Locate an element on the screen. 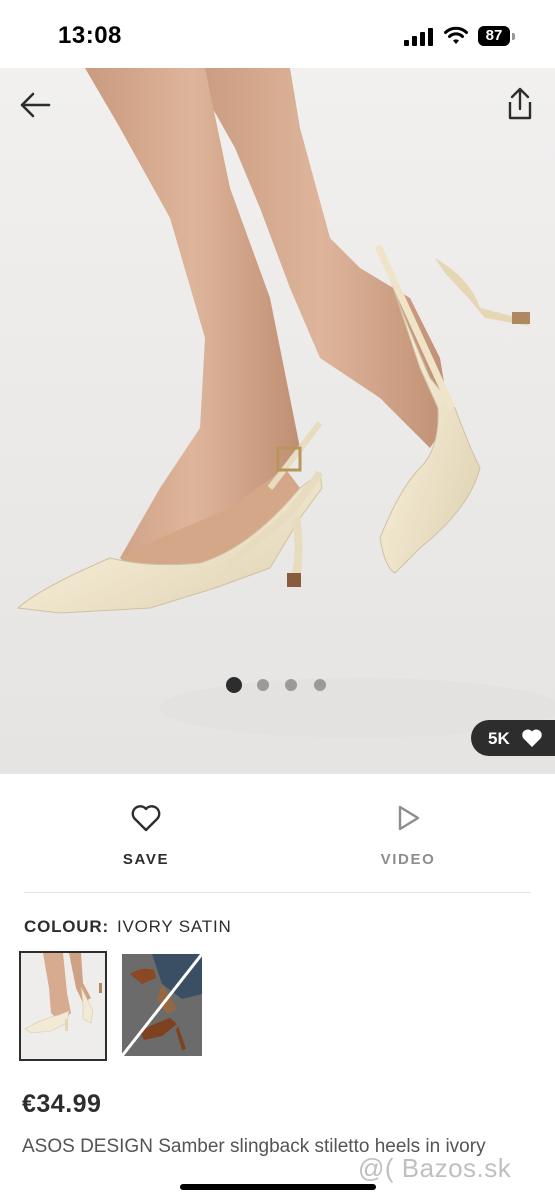 This screenshot has width=555, height=1200. video-label: VIDEO is located at coordinates (408, 859).